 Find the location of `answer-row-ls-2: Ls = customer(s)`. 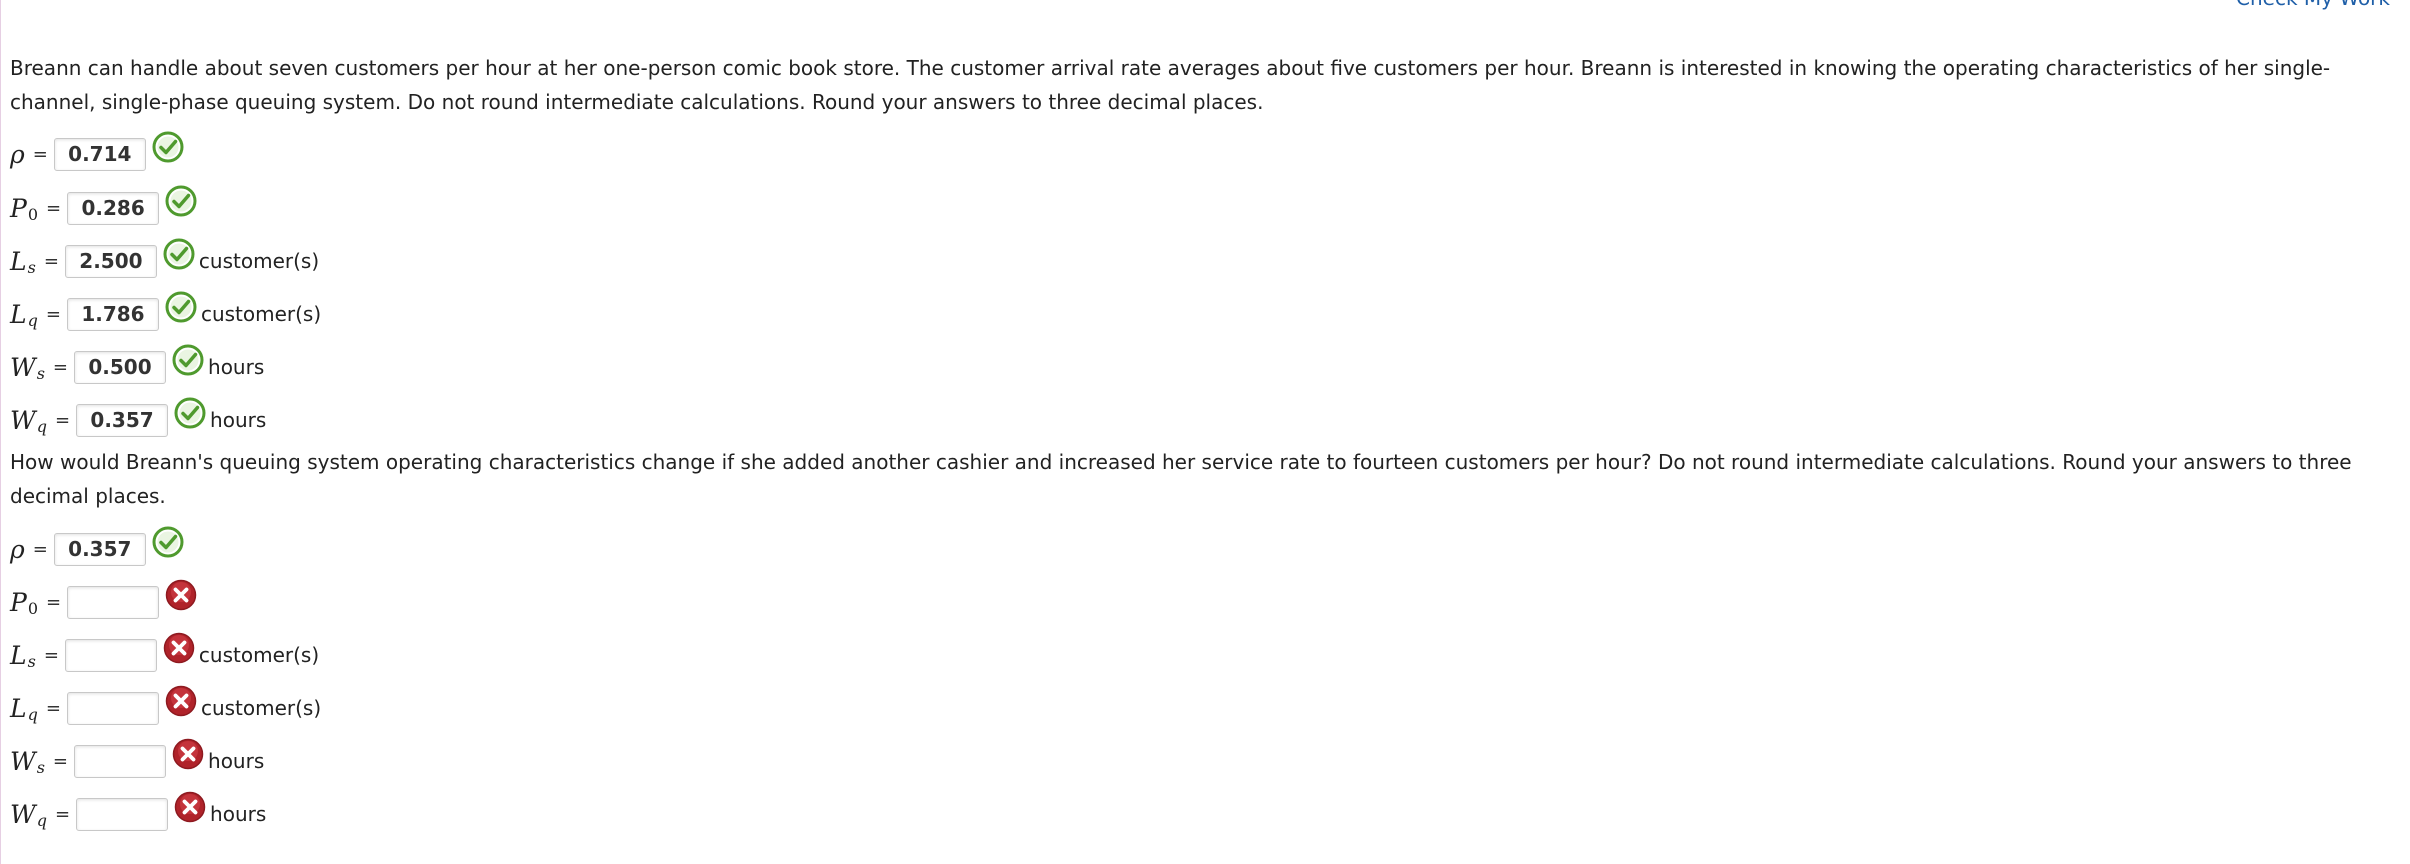

answer-row-ls-2: Ls = customer(s) is located at coordinates (165, 653).